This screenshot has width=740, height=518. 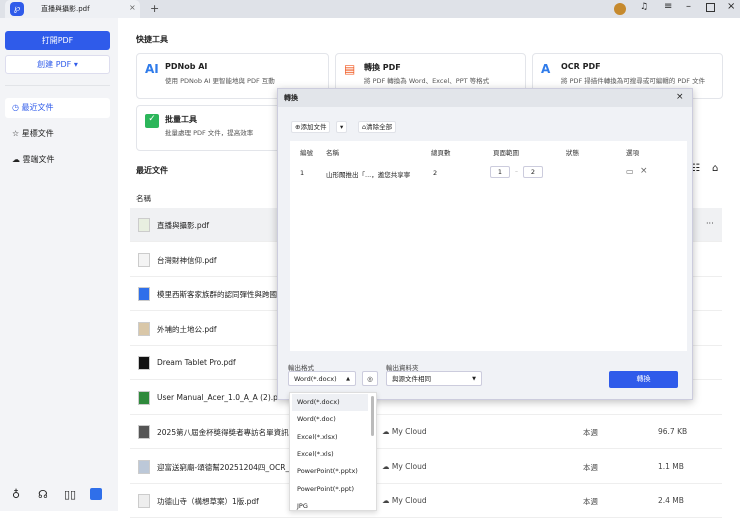 I want to click on chevron-down-icon: ▼, so click(x=474, y=379).